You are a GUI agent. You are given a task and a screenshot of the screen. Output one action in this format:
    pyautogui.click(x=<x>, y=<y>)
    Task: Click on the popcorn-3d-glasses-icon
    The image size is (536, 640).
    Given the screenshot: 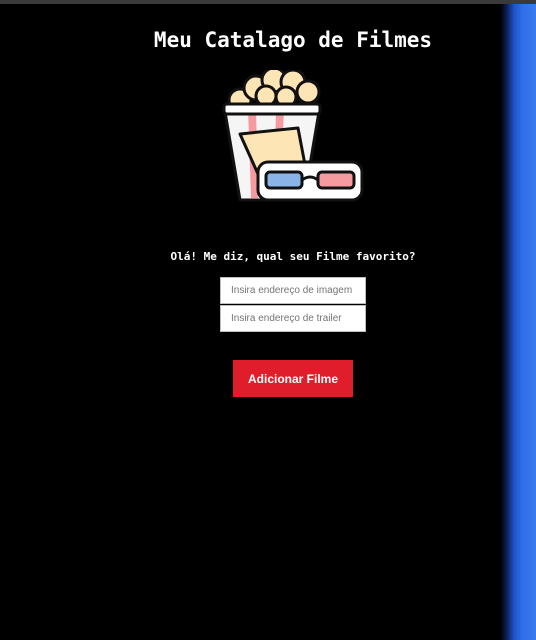 What is the action you would take?
    pyautogui.click(x=293, y=135)
    